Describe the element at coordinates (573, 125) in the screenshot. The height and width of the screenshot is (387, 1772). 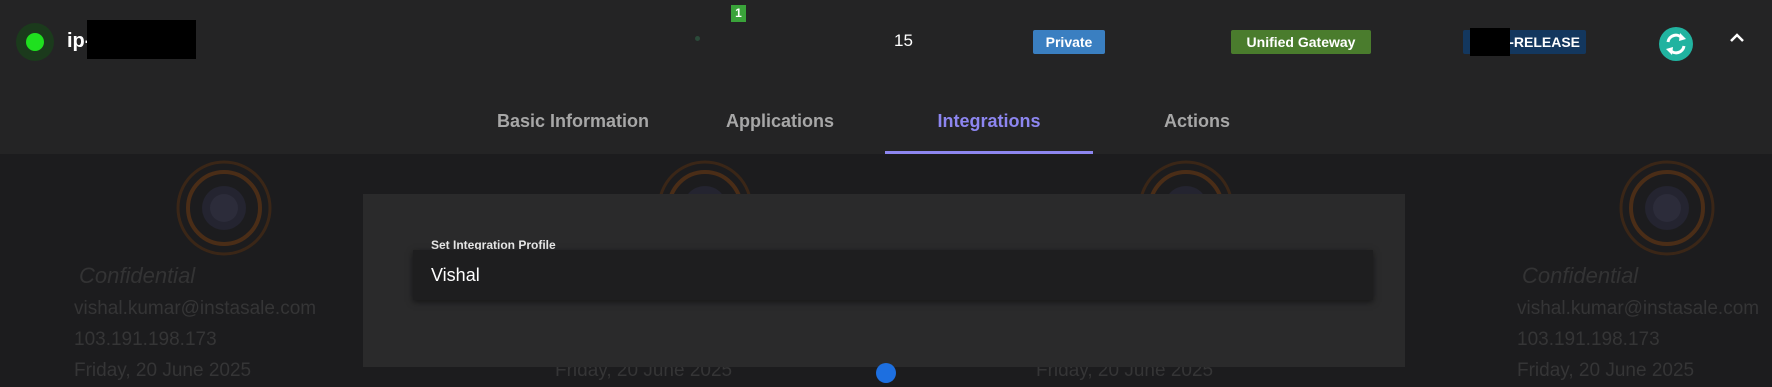
I see `tab-basic-information: Basic Information` at that location.